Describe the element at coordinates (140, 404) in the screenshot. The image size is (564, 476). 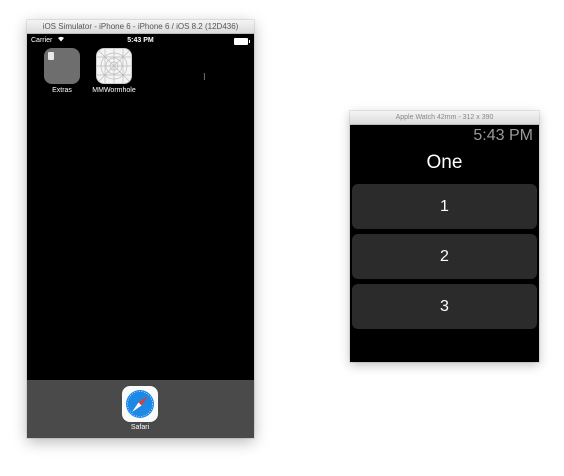
I see `safari-compass-icon` at that location.